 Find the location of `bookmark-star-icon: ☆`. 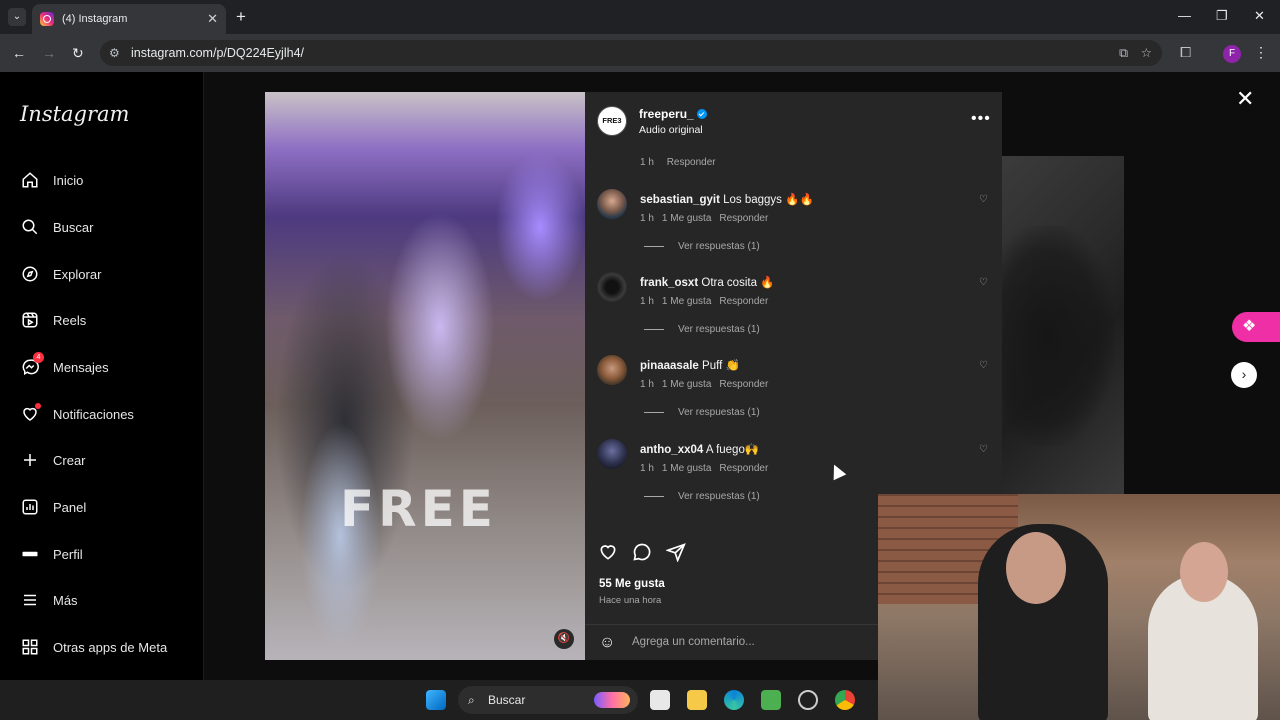

bookmark-star-icon: ☆ is located at coordinates (1146, 53).